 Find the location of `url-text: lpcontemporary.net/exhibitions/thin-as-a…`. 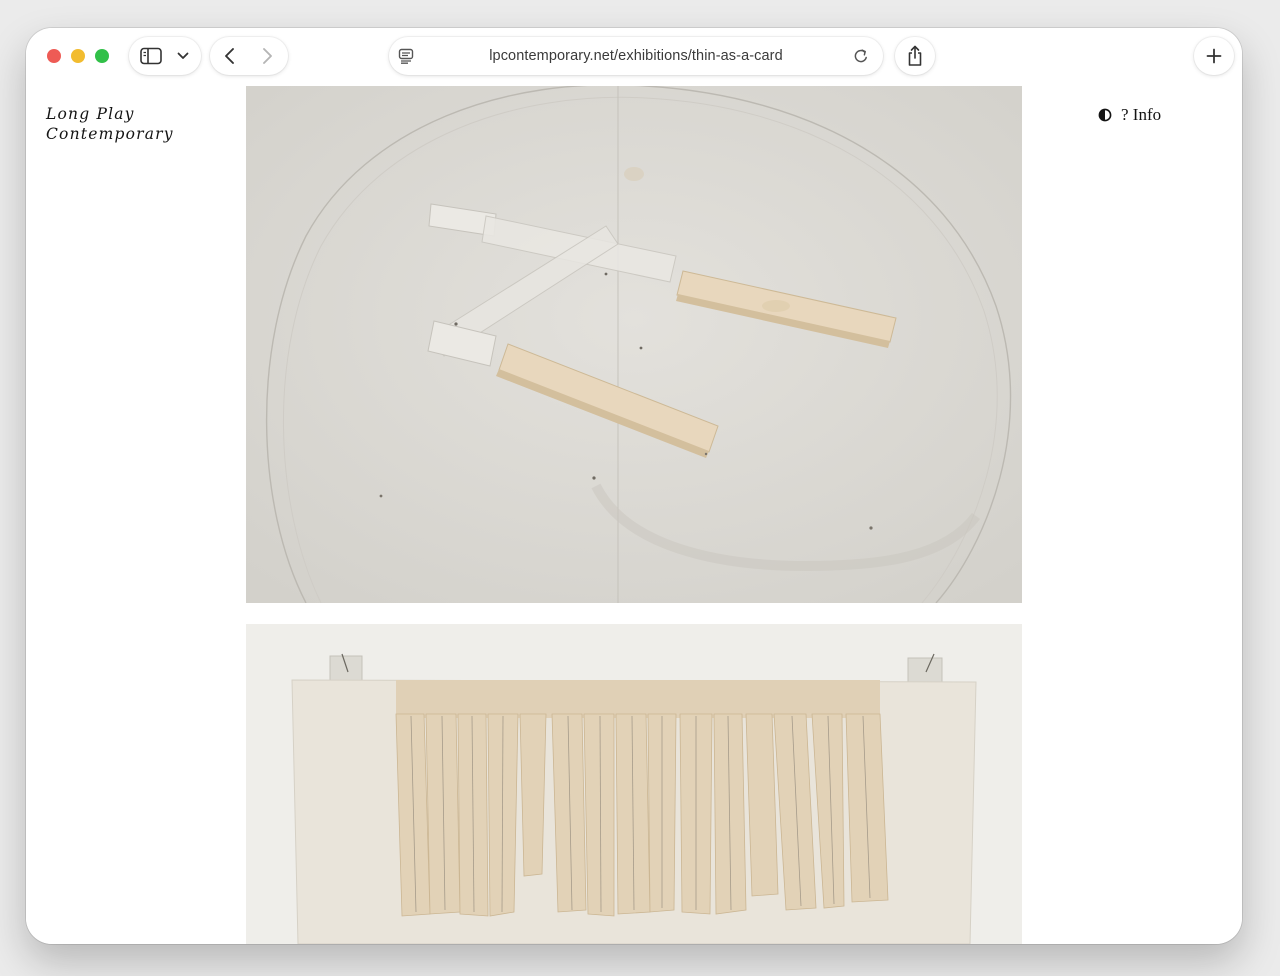

url-text: lpcontemporary.net/exhibitions/thin-as-a… is located at coordinates (636, 56).